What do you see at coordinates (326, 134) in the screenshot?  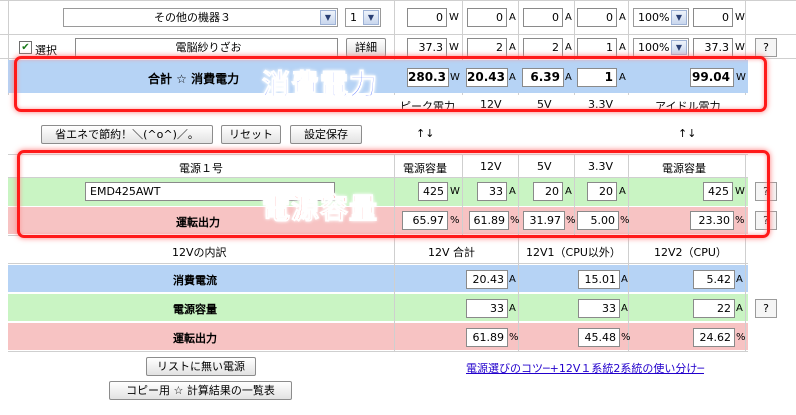 I see `save-settings-button: 設定保存` at bounding box center [326, 134].